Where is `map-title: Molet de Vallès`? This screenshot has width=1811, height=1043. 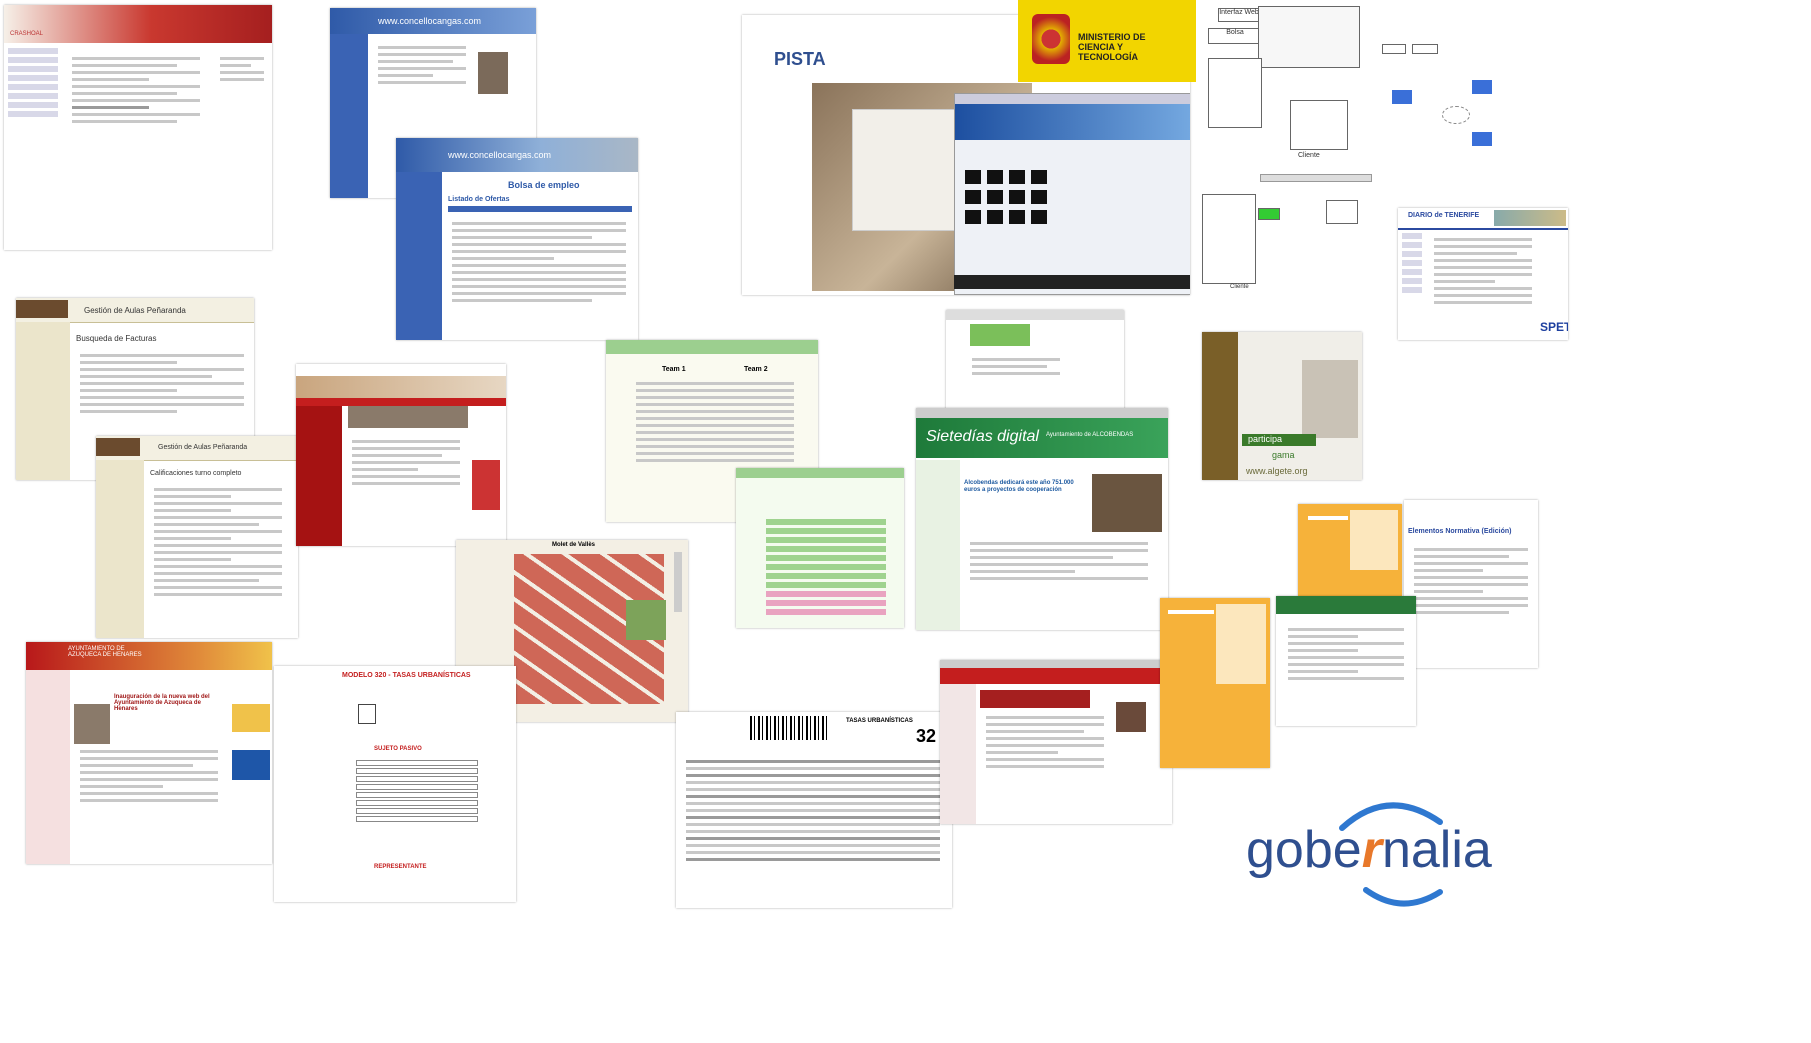
map-title: Molet de Vallès is located at coordinates (574, 545).